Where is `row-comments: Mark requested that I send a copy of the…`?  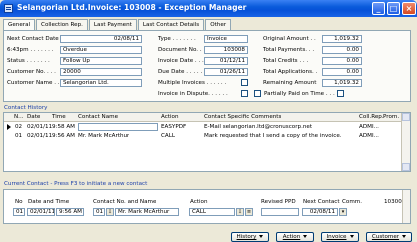 row-comments: Mark requested that I send a copy of the… is located at coordinates (273, 136).